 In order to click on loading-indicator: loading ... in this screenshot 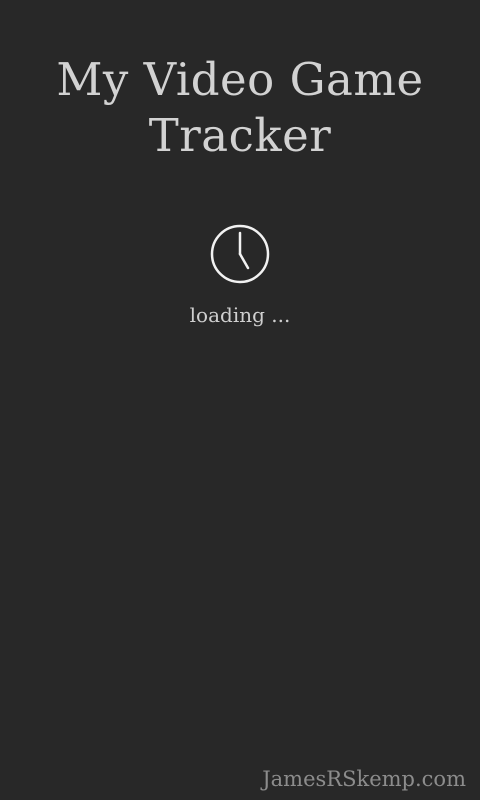, I will do `click(240, 275)`.